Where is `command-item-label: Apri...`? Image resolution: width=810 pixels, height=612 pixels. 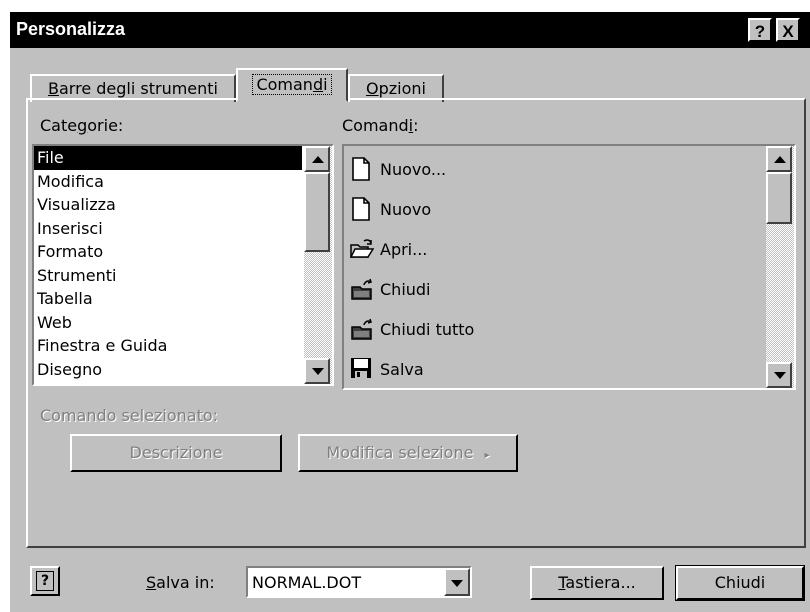
command-item-label: Apri... is located at coordinates (404, 249).